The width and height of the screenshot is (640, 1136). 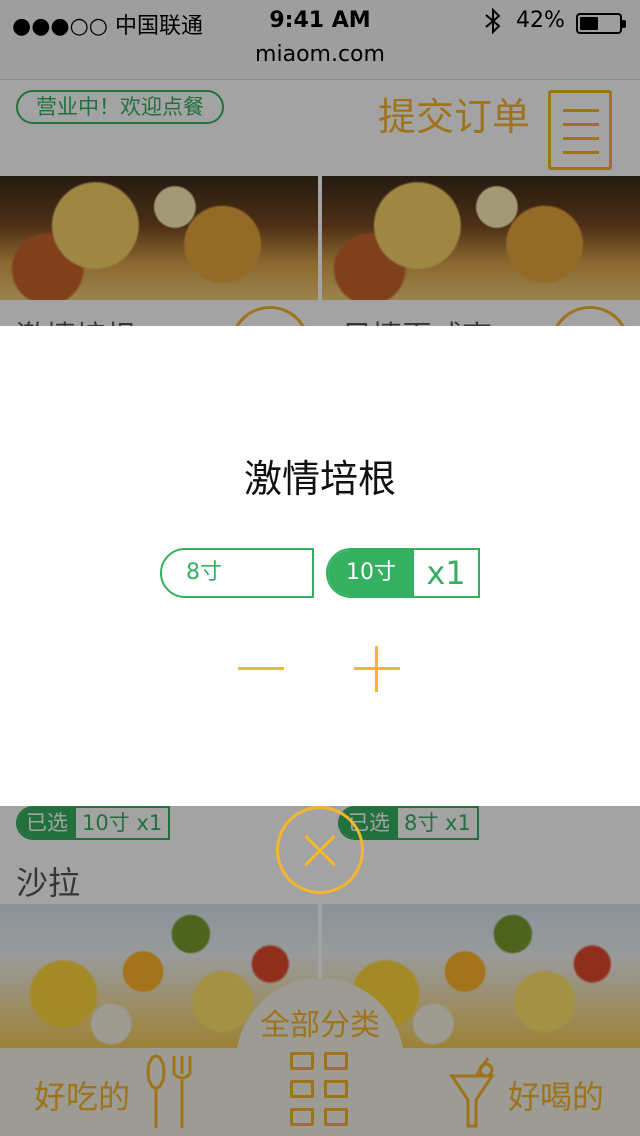 I want to click on modal-title: 激情培根, so click(x=319, y=479).